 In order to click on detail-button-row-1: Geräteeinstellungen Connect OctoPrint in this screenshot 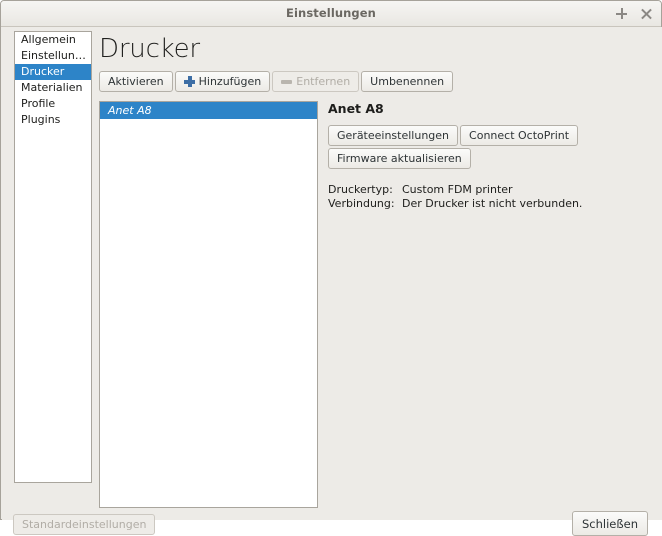, I will do `click(488, 135)`.